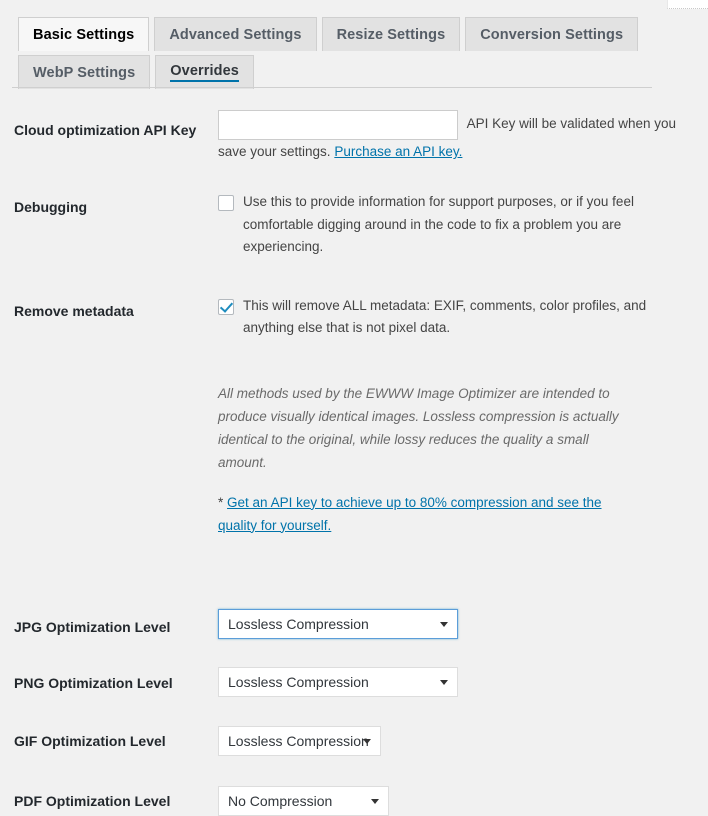 Image resolution: width=708 pixels, height=816 pixels. What do you see at coordinates (463, 740) in the screenshot?
I see `field-gif-optimization: Lossless Compression` at bounding box center [463, 740].